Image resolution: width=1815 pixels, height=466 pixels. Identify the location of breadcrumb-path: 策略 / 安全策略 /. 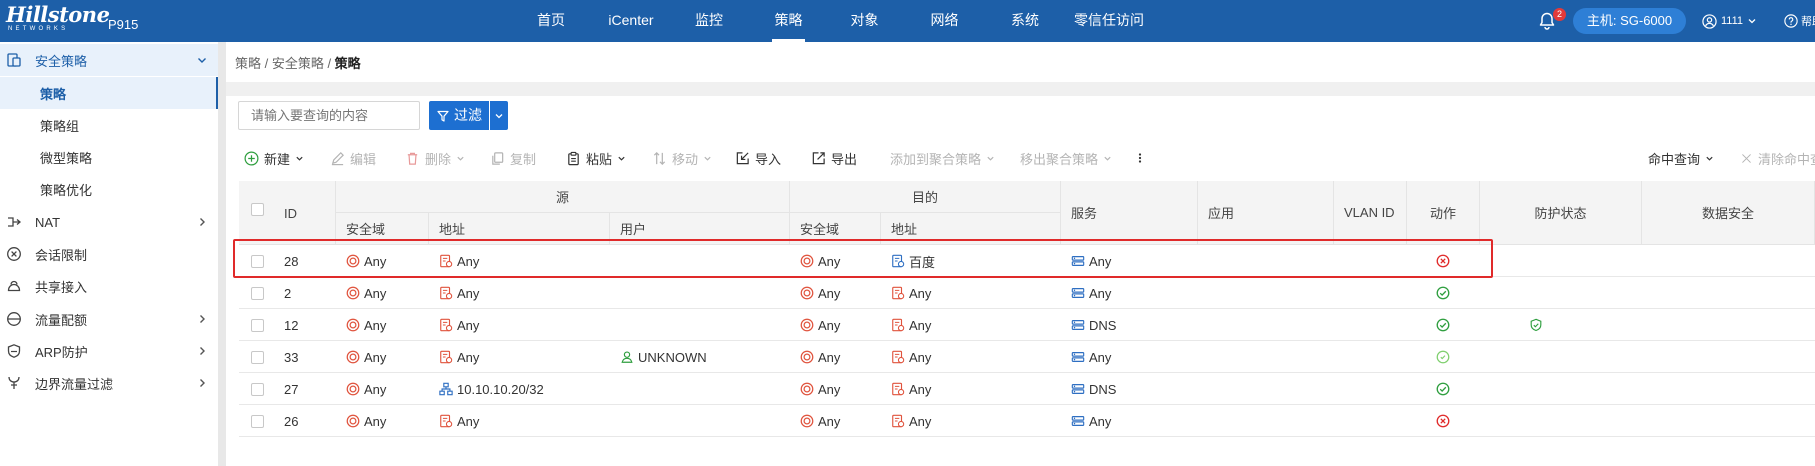
(285, 63).